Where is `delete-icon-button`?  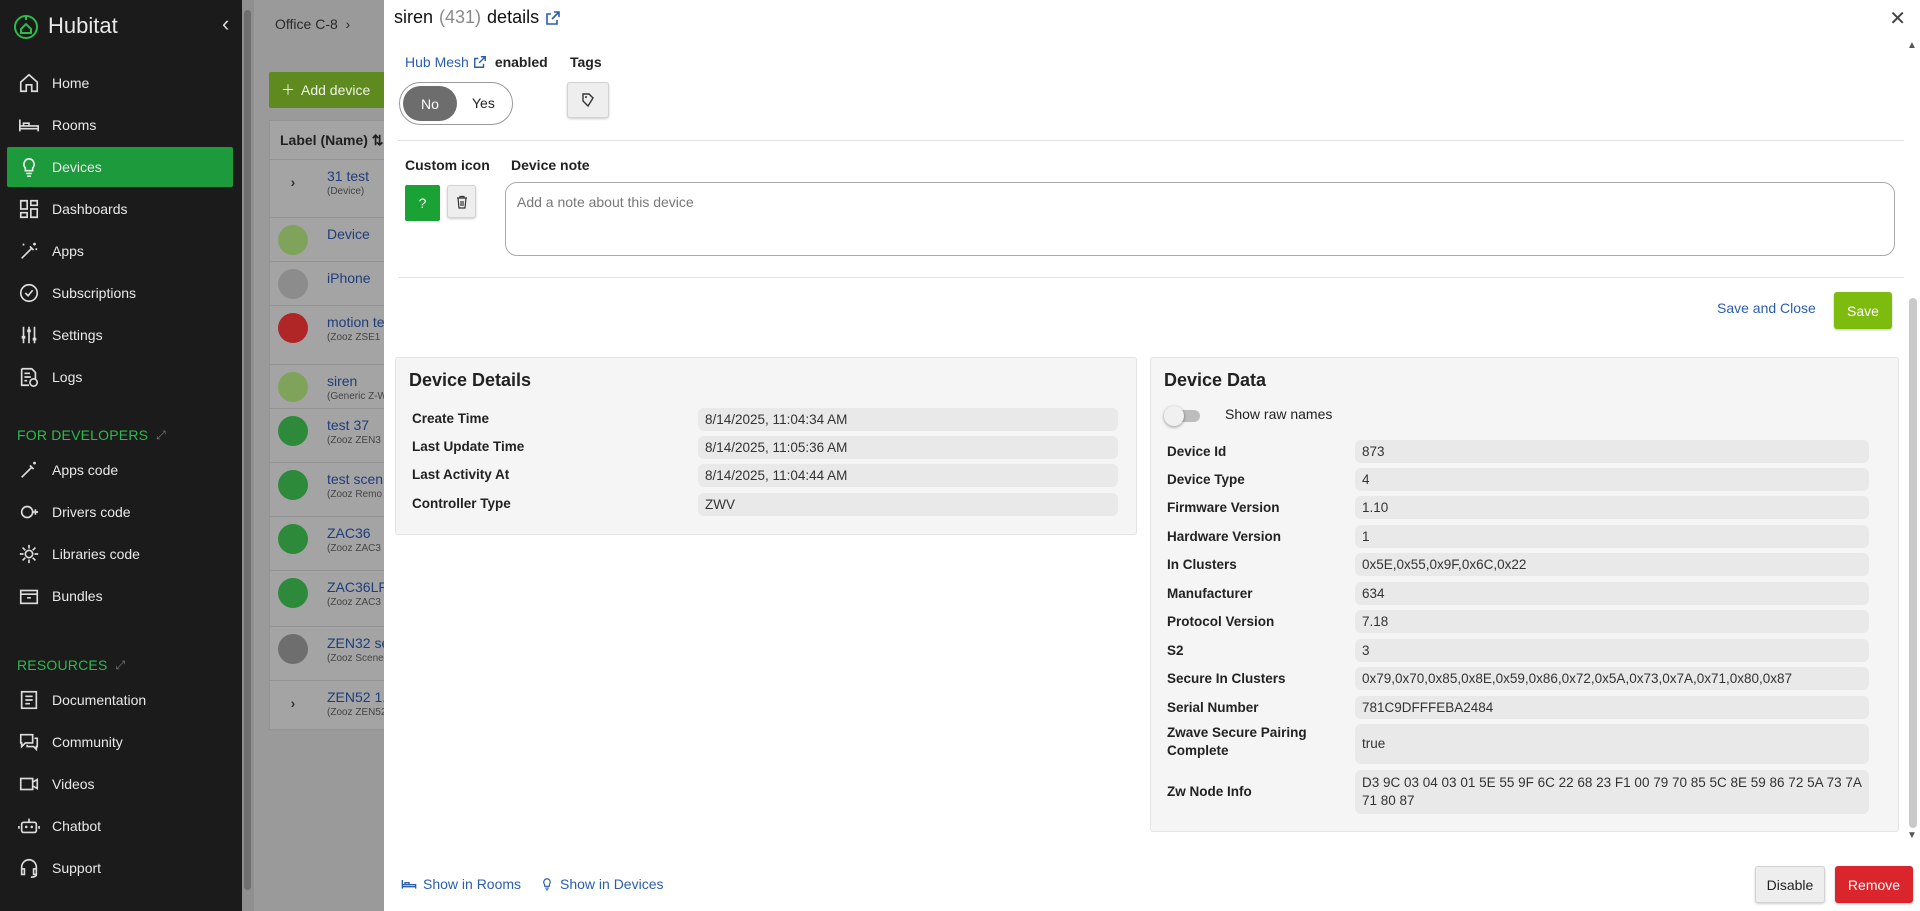 delete-icon-button is located at coordinates (461, 201).